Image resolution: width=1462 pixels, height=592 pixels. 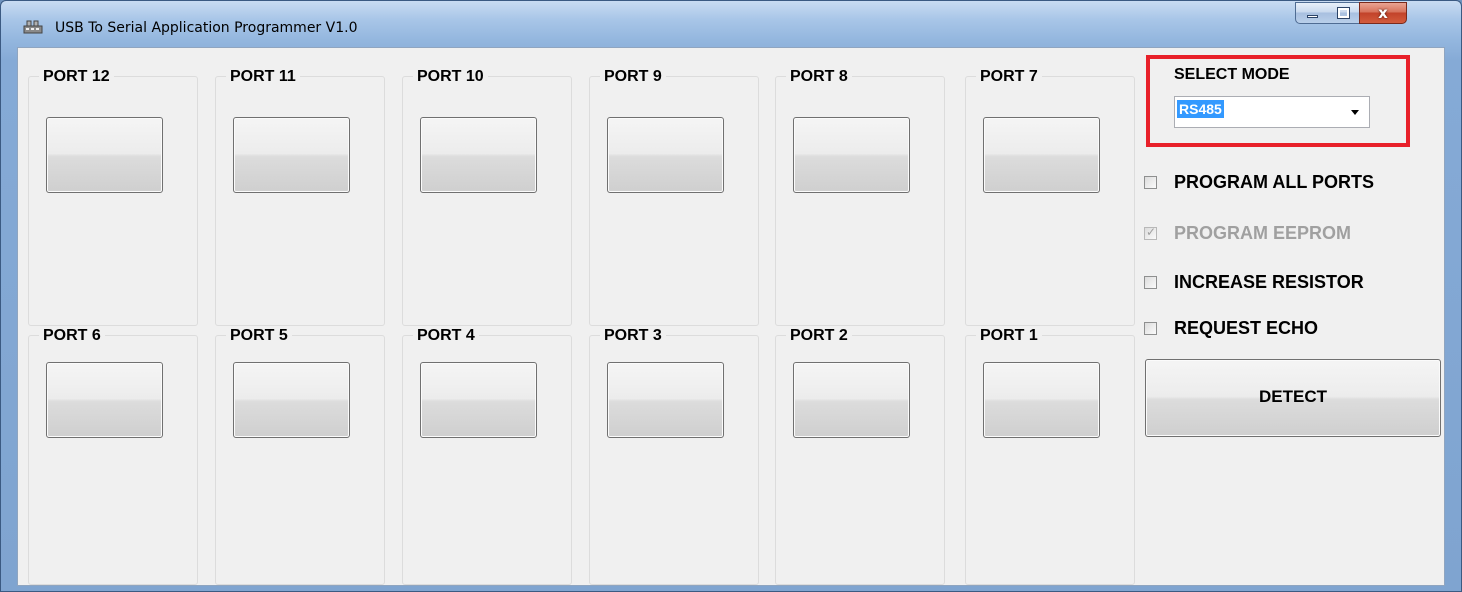 I want to click on port-1-button, so click(x=1041, y=400).